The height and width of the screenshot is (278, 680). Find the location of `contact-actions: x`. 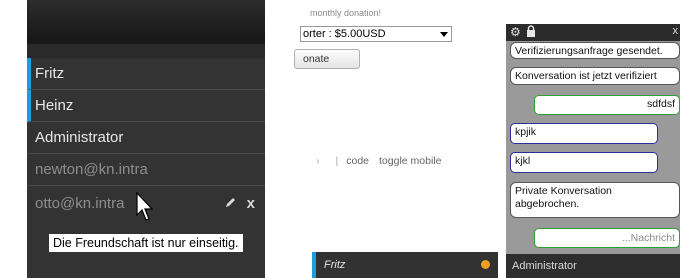

contact-actions: x is located at coordinates (237, 204).